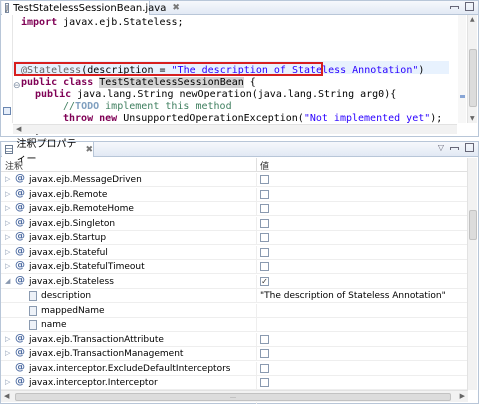 The width and height of the screenshot is (479, 404). Describe the element at coordinates (235, 129) in the screenshot. I see `editor-horizontal-scrollbar: ◀` at that location.